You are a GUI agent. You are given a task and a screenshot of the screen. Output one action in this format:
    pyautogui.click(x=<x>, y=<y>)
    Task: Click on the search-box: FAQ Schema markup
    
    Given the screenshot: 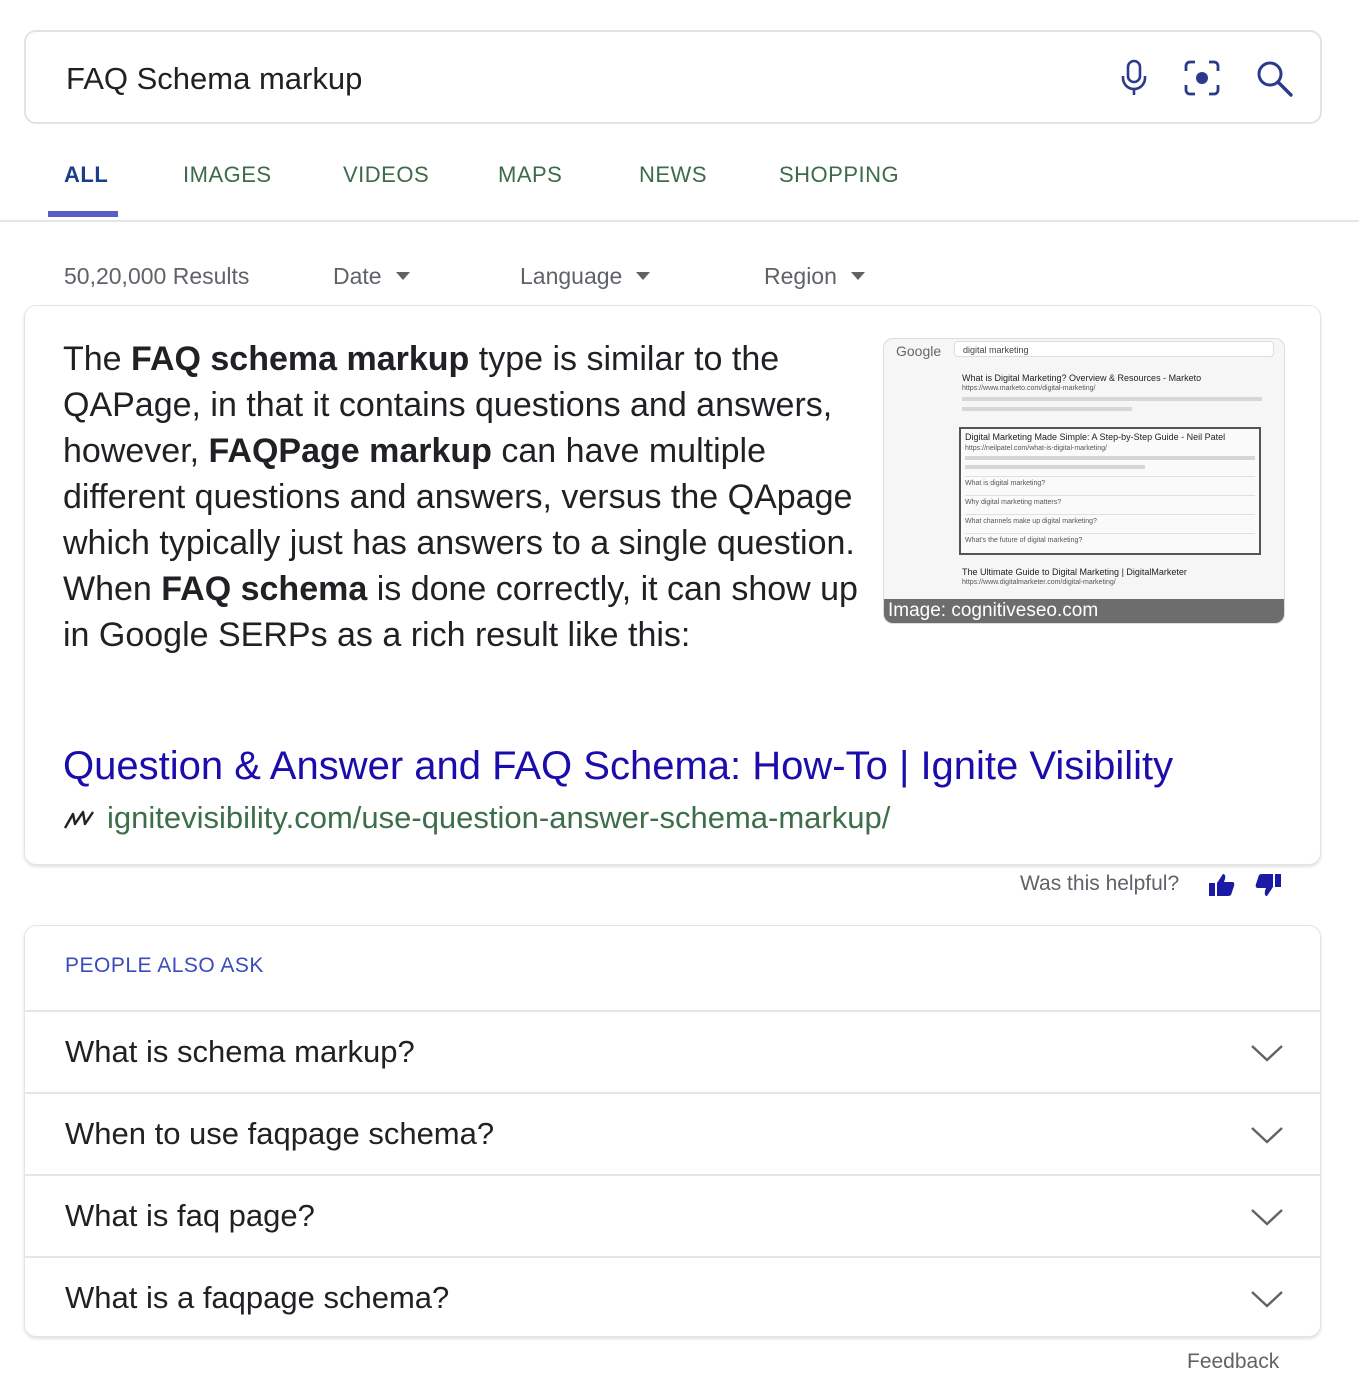 What is the action you would take?
    pyautogui.click(x=673, y=77)
    